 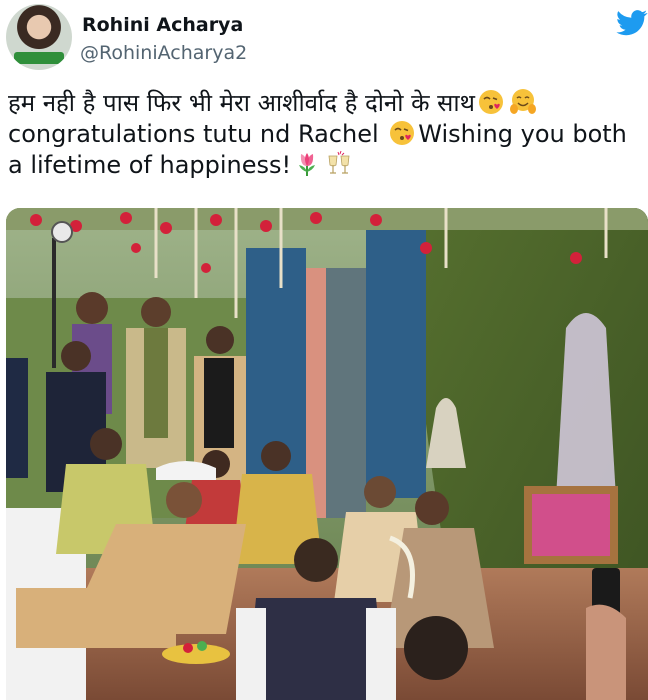 I want to click on author-handle: @RohiniAcharya2, so click(x=163, y=53).